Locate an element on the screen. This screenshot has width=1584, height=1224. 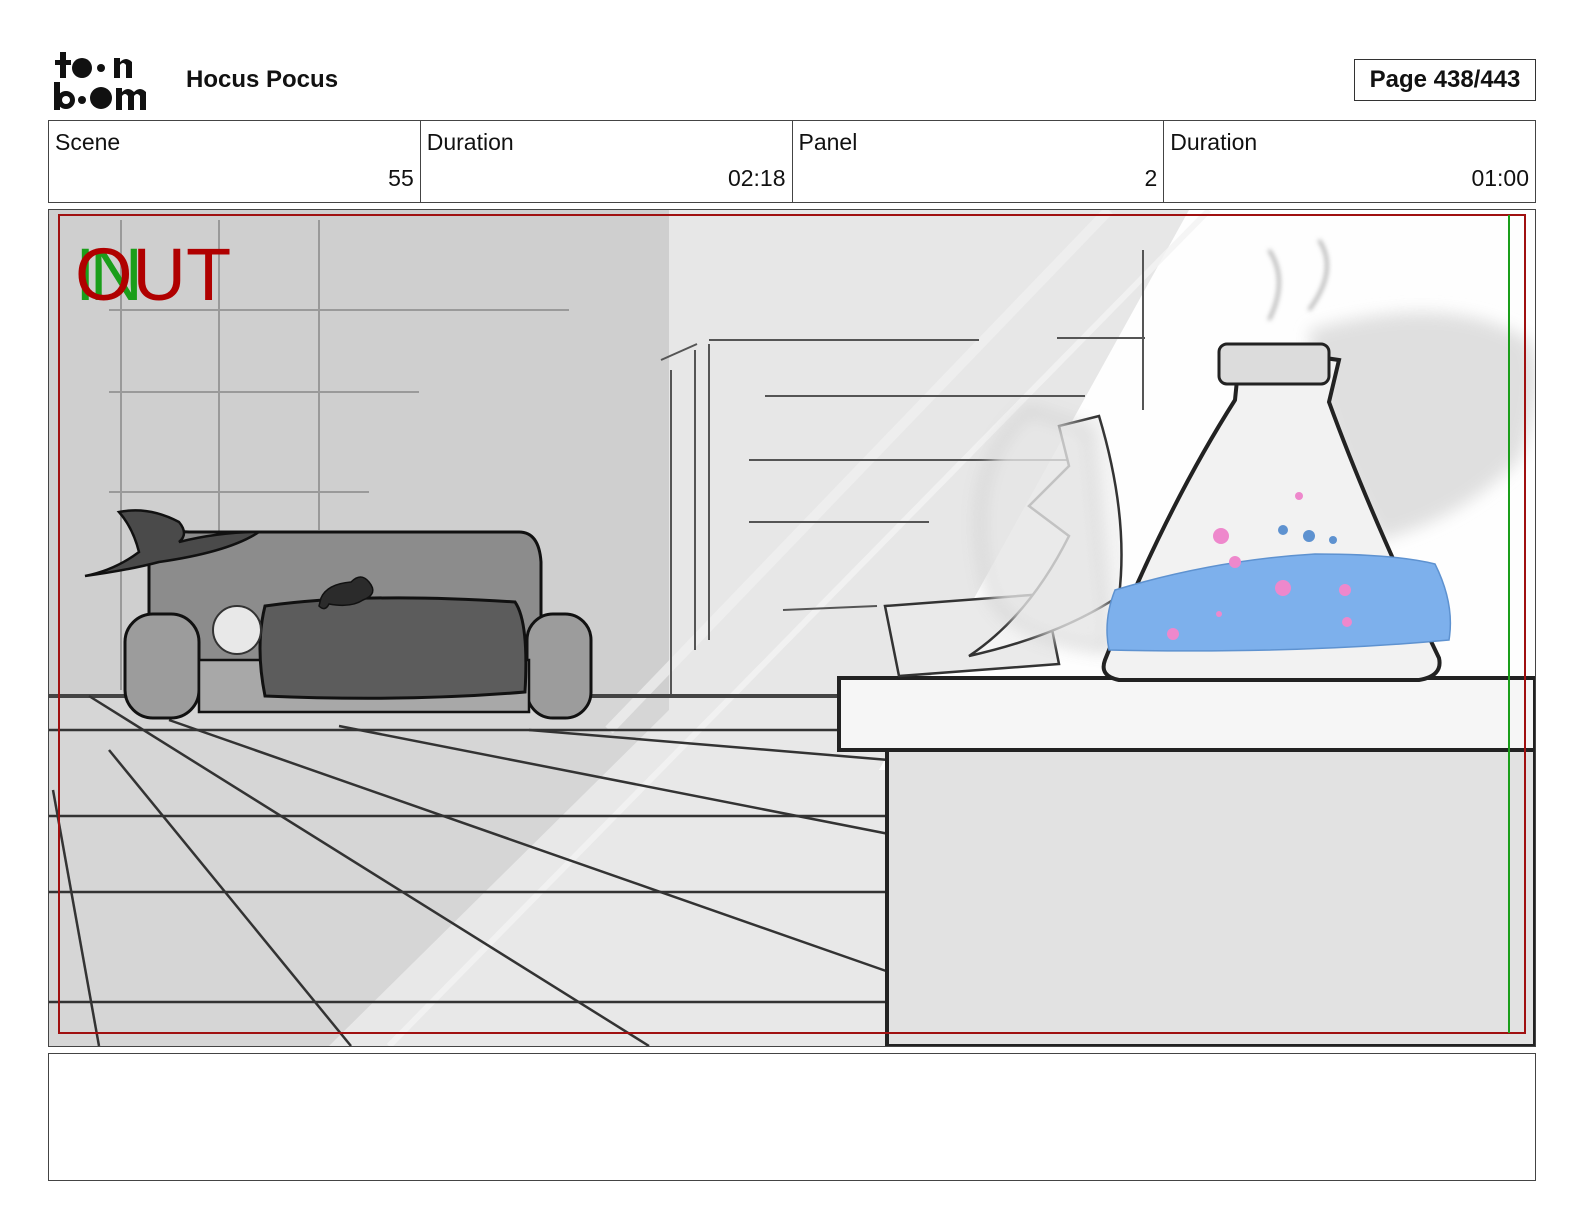
panel-notes-box is located at coordinates (792, 1117).